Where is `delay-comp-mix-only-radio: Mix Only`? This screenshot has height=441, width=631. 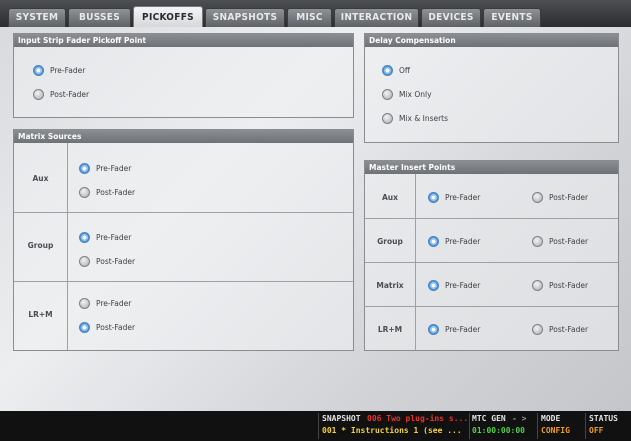 delay-comp-mix-only-radio: Mix Only is located at coordinates (407, 94).